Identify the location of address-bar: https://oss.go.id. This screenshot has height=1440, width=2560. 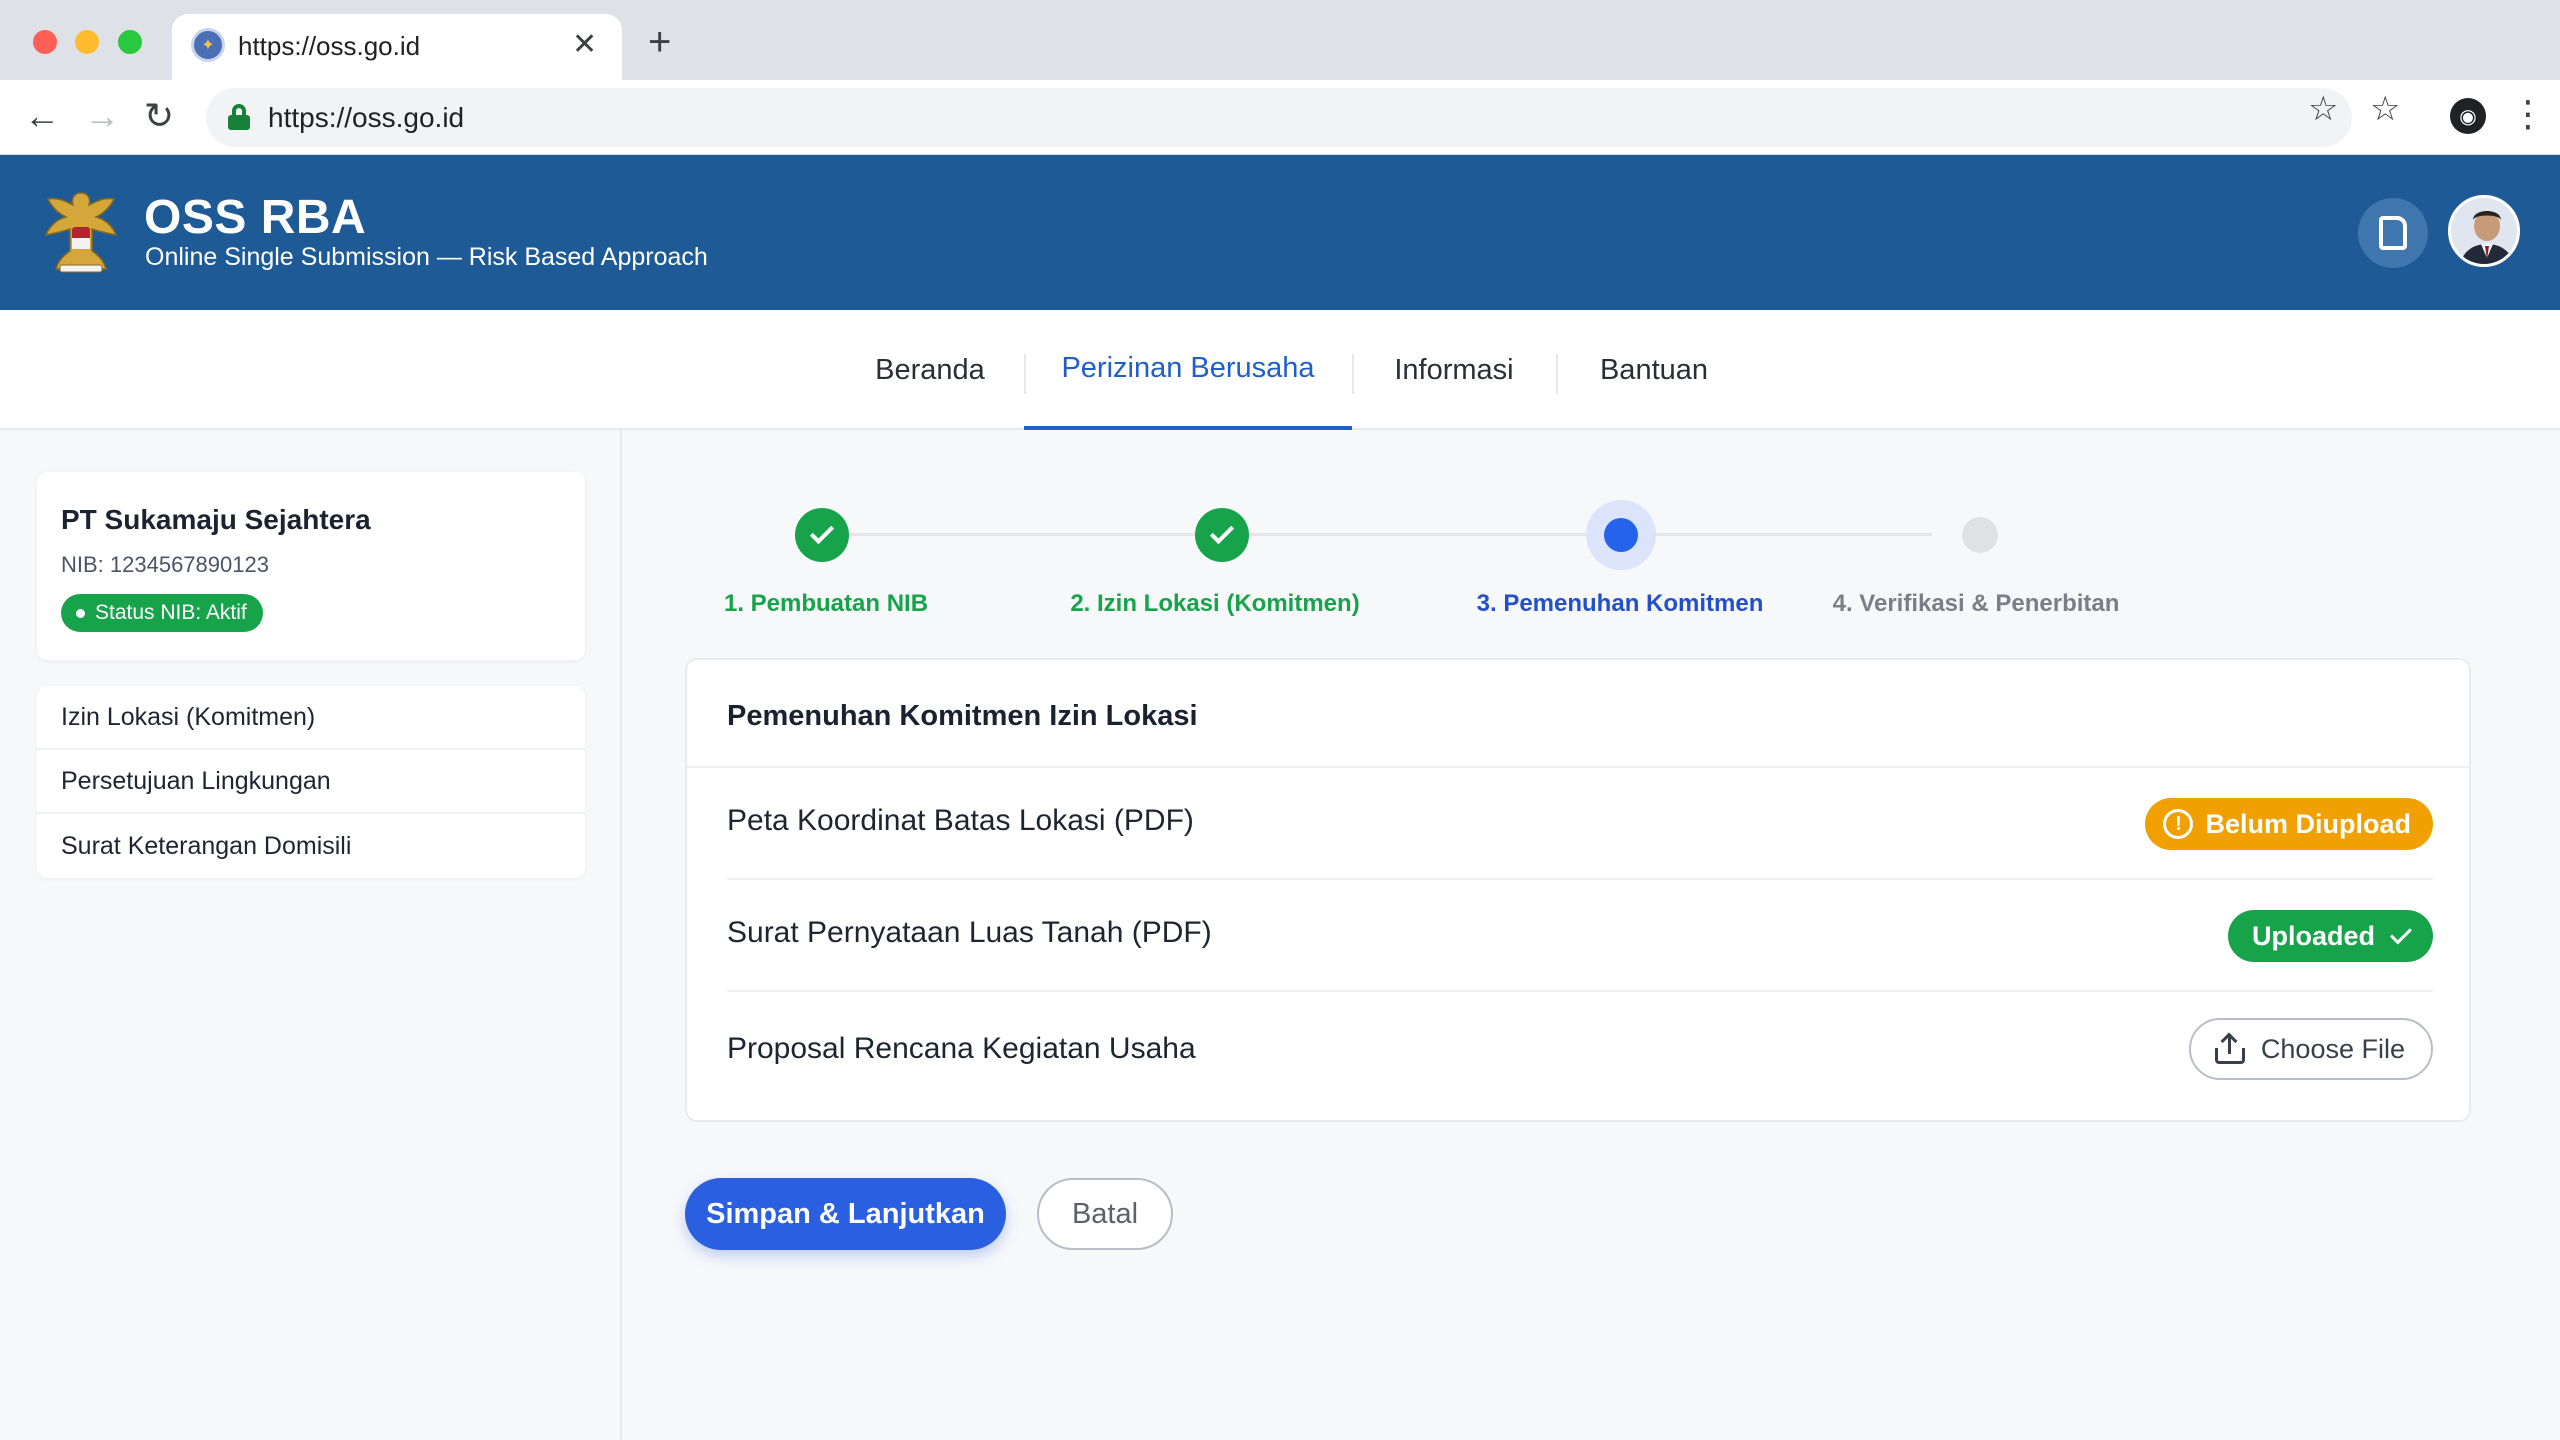
(1279, 117).